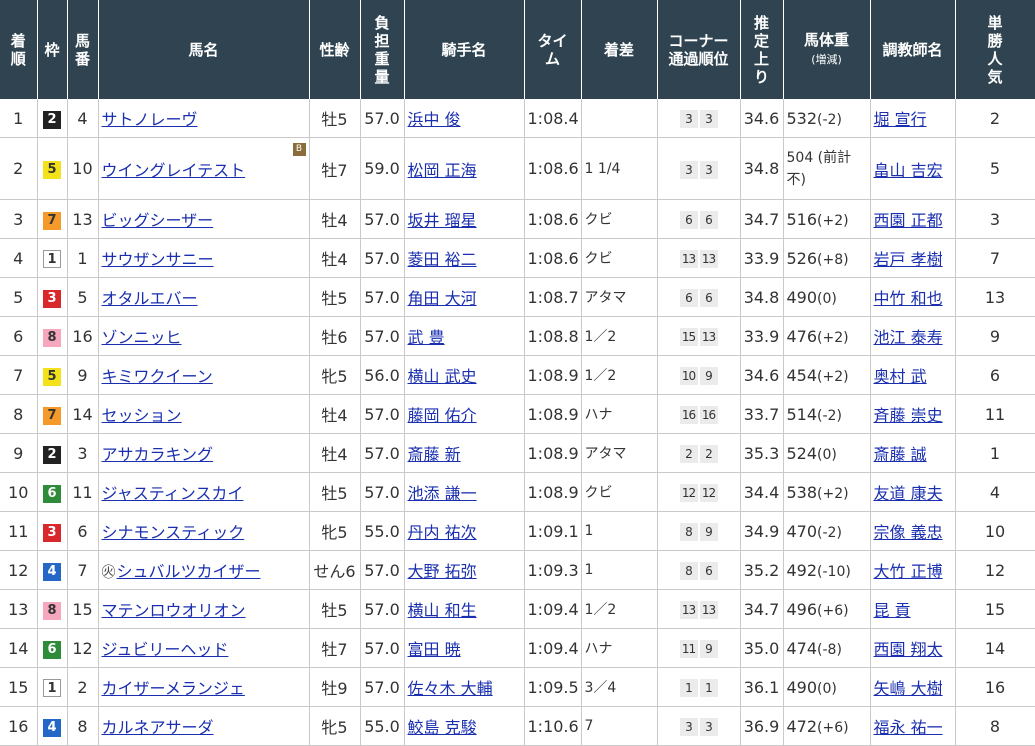 The image size is (1035, 746). I want to click on last3f-cell: 34.9, so click(762, 531).